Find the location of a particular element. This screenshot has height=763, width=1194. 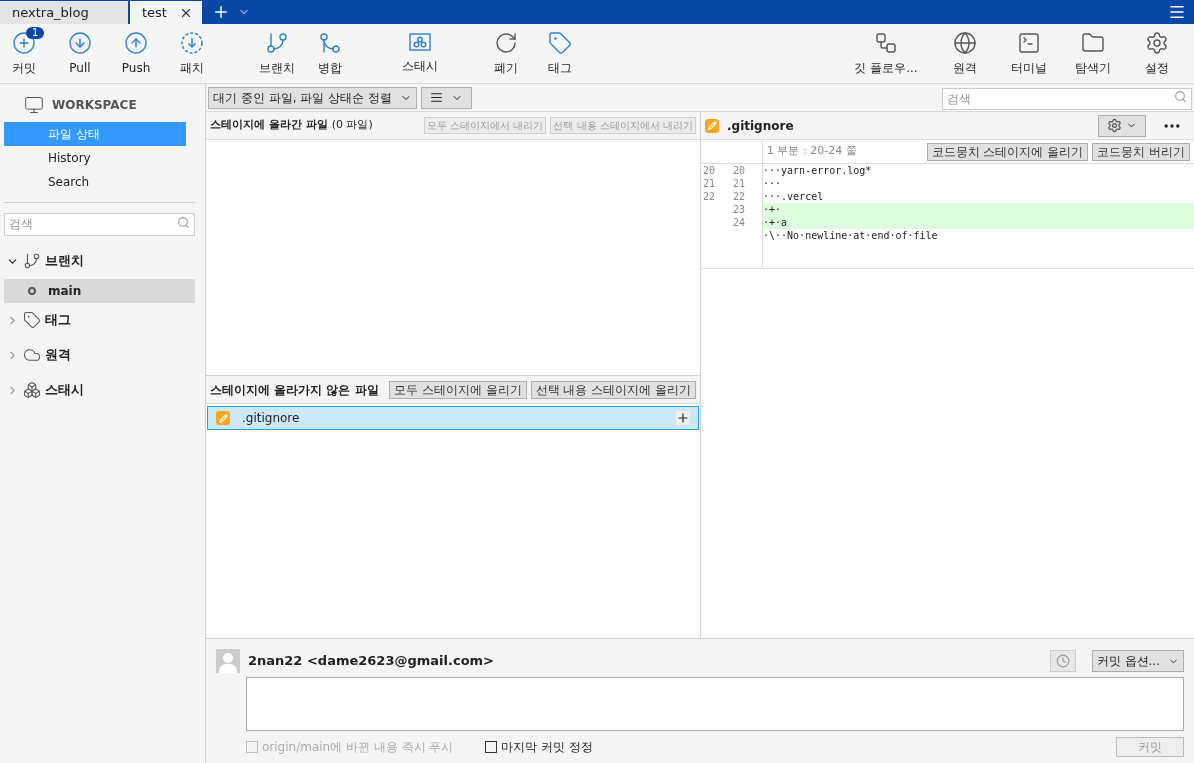

sidebar-item: History is located at coordinates (95, 158).